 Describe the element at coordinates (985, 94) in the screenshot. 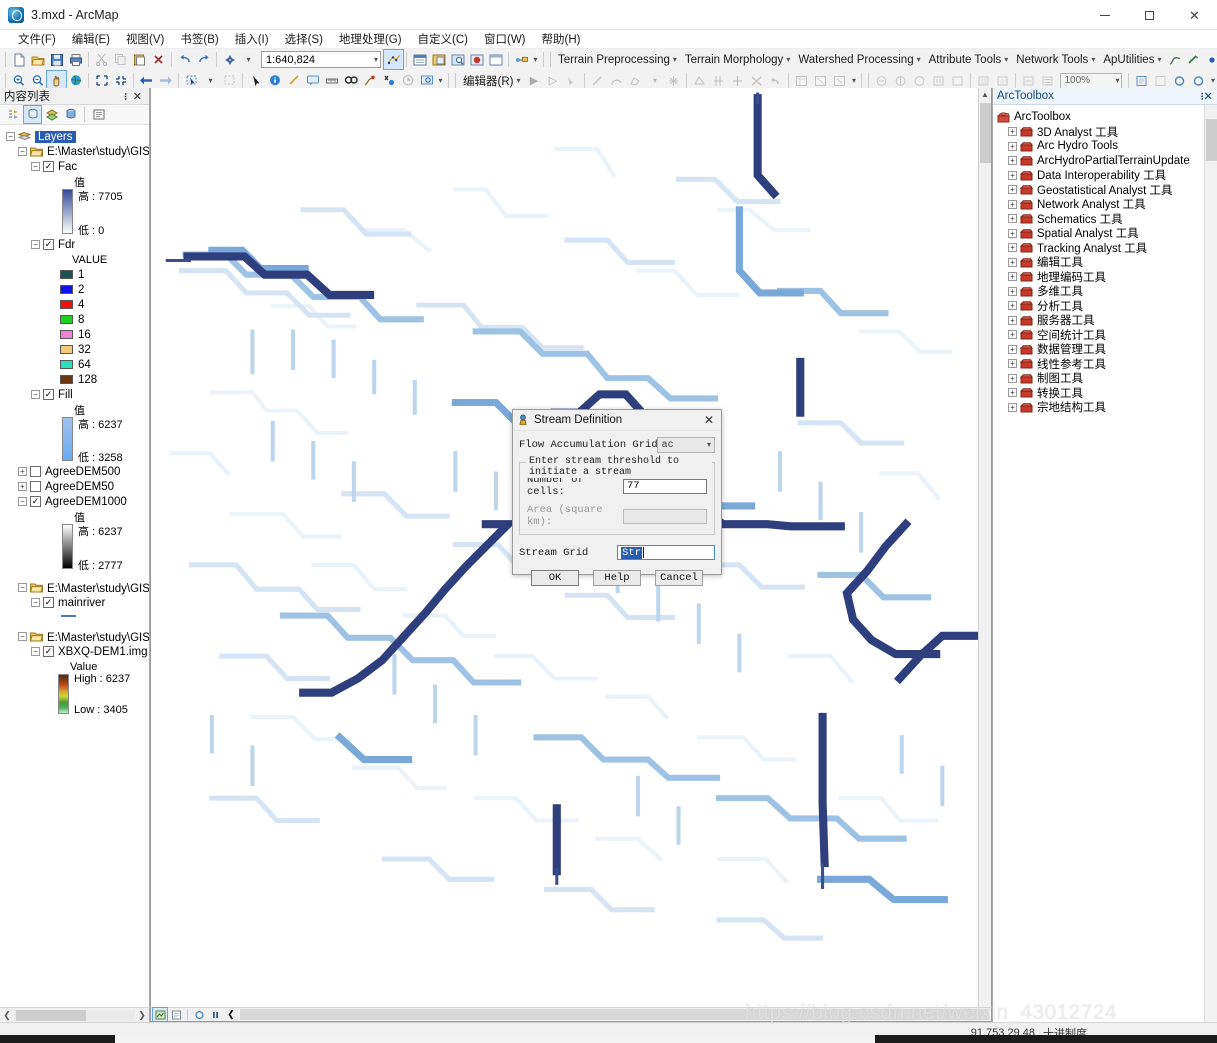

I see `scroll-up-icon: ▲` at that location.